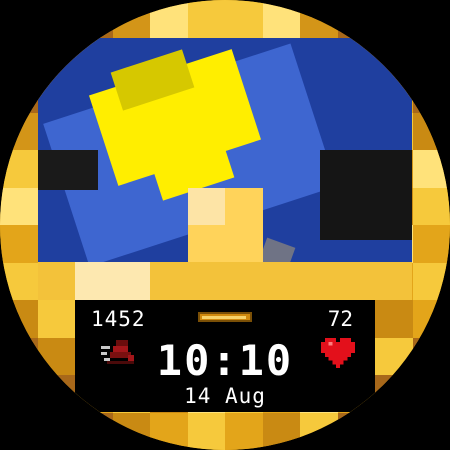 The image size is (450, 450). What do you see at coordinates (112, 281) in the screenshot?
I see `ground-pale` at bounding box center [112, 281].